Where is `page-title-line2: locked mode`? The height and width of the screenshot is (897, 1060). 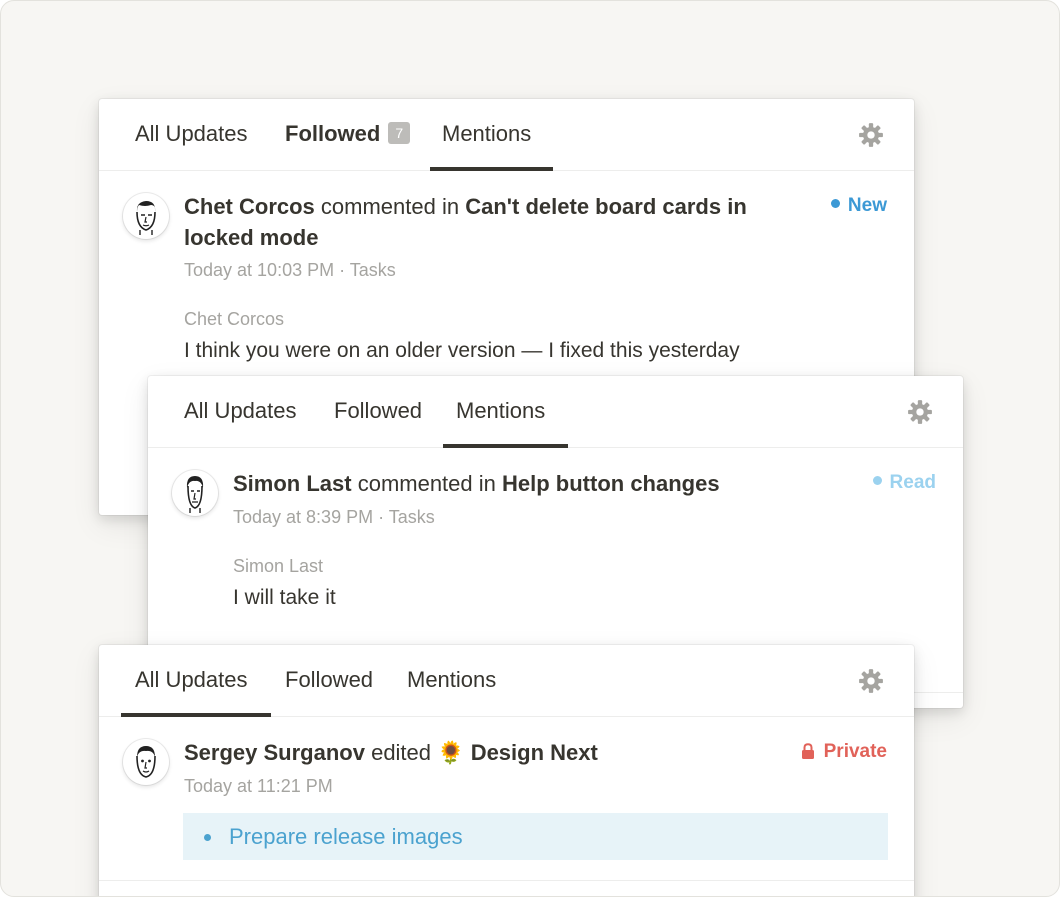 page-title-line2: locked mode is located at coordinates (251, 237).